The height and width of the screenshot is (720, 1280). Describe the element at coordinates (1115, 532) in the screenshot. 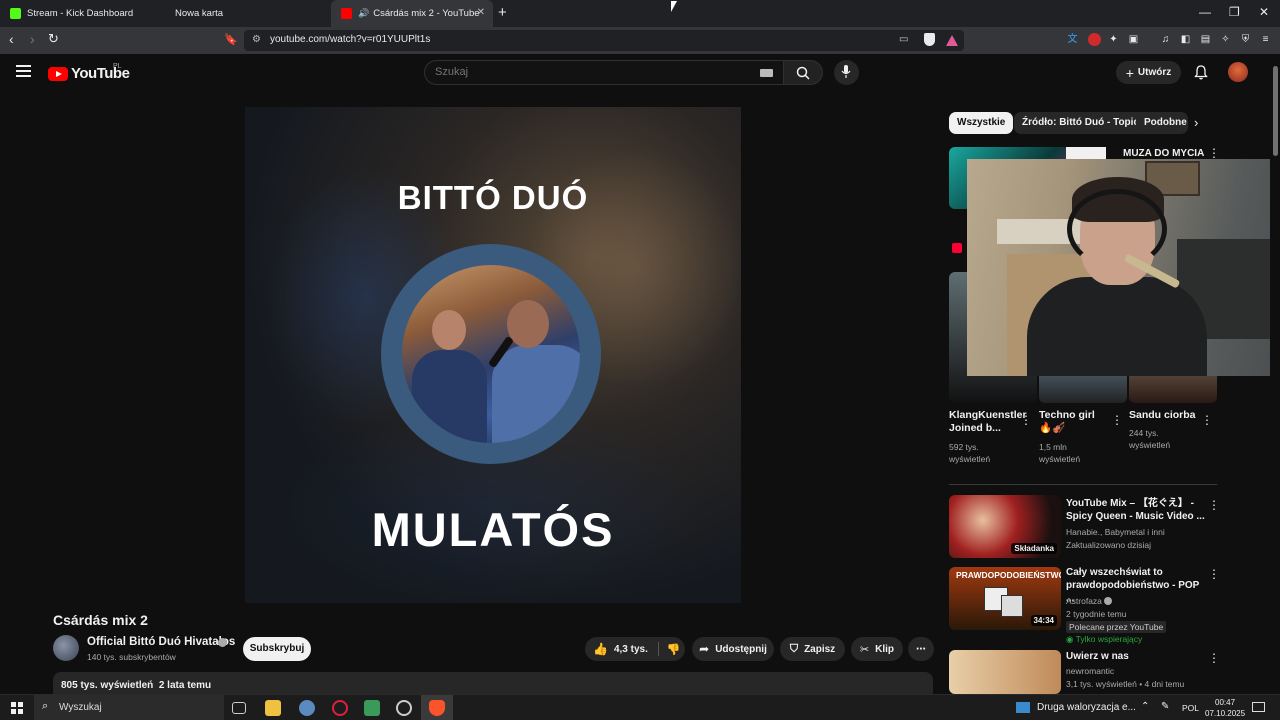

I see `video-channel: Hanabie., Babymetal i inni` at that location.